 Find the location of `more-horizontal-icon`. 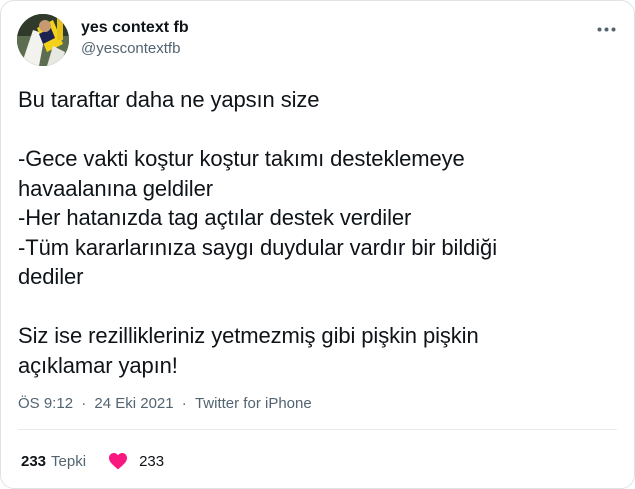

more-horizontal-icon is located at coordinates (606, 29).